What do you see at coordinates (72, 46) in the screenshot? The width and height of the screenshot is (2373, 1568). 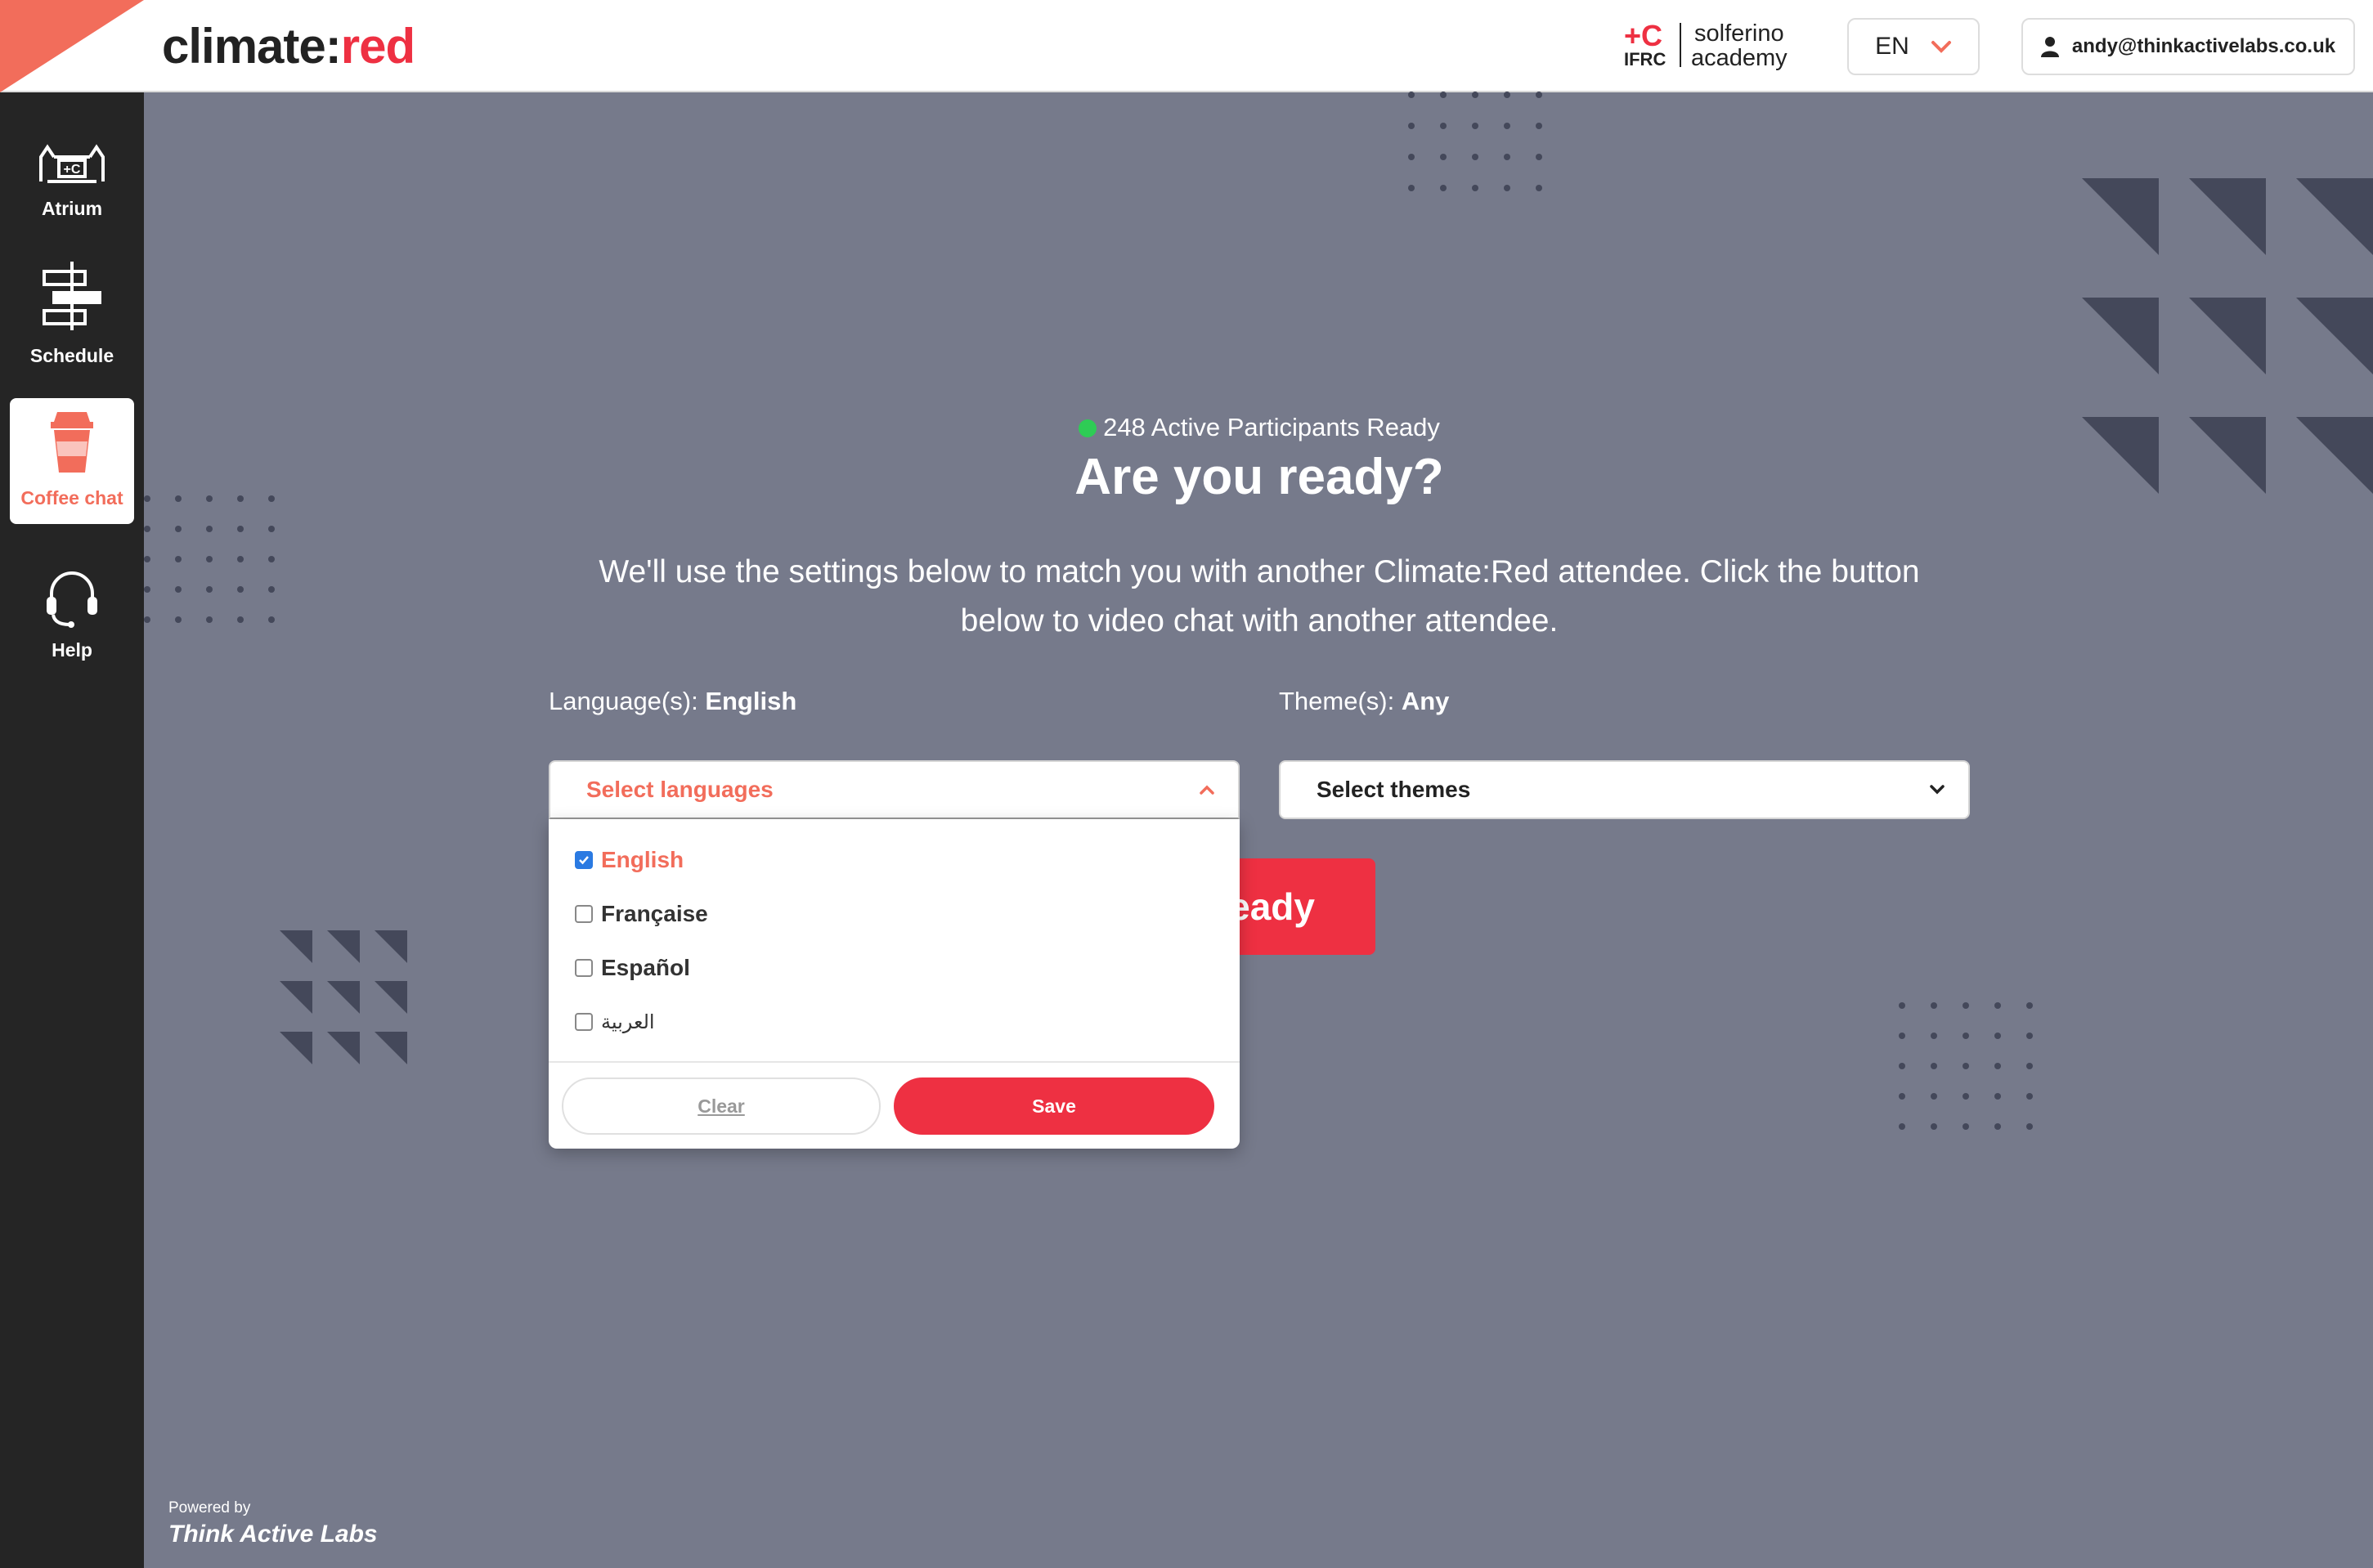 I see `corner-accent` at bounding box center [72, 46].